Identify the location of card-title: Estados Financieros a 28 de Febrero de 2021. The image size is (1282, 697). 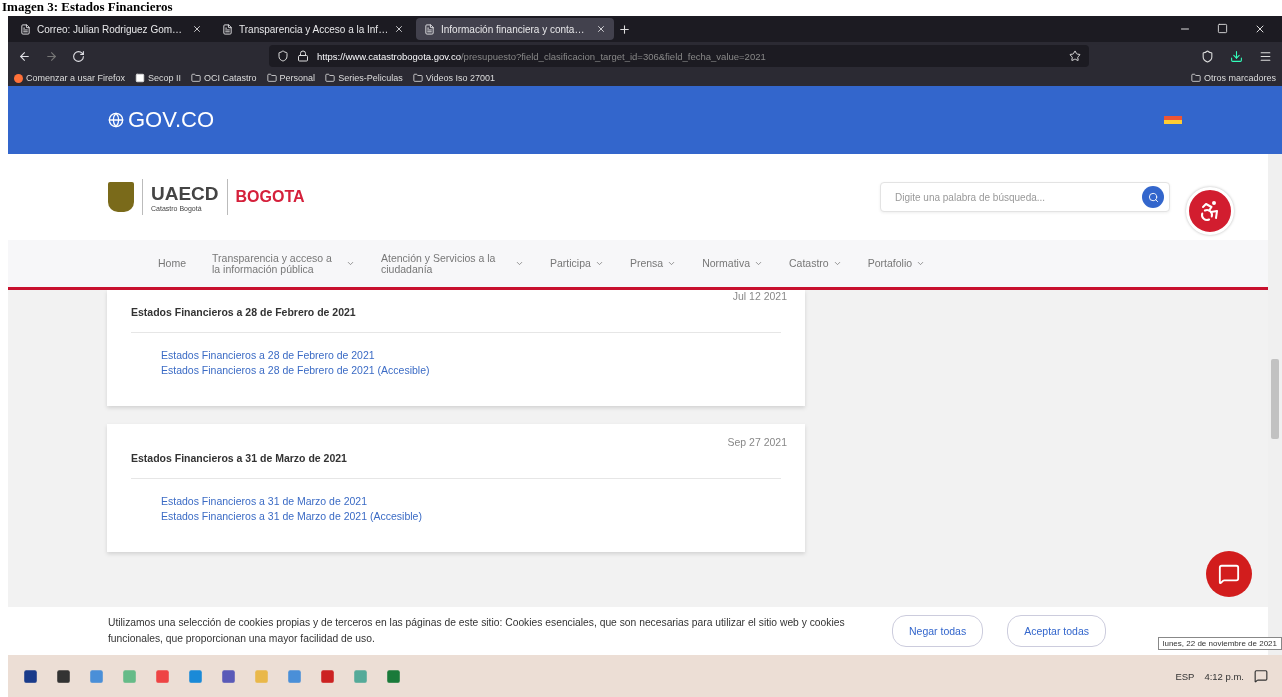
(456, 317).